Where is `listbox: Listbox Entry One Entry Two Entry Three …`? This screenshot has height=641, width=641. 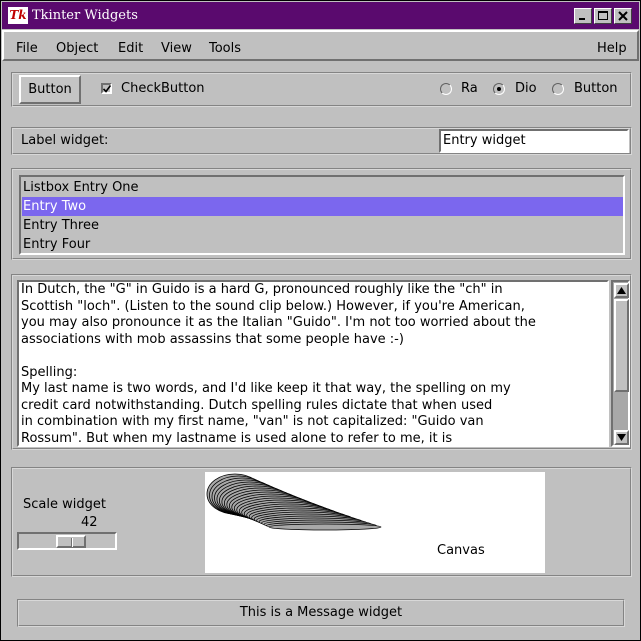 listbox: Listbox Entry One Entry Two Entry Three … is located at coordinates (322, 215).